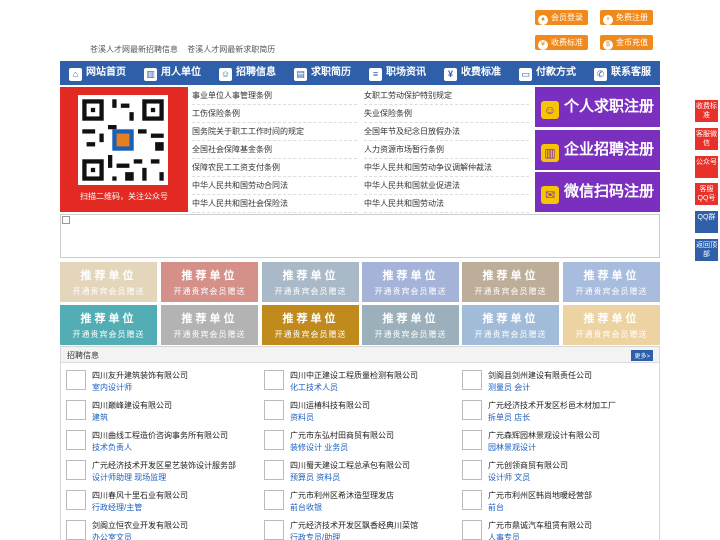  Describe the element at coordinates (274, 168) in the screenshot. I see `law-link: 保障农民工工资支付条例` at that location.